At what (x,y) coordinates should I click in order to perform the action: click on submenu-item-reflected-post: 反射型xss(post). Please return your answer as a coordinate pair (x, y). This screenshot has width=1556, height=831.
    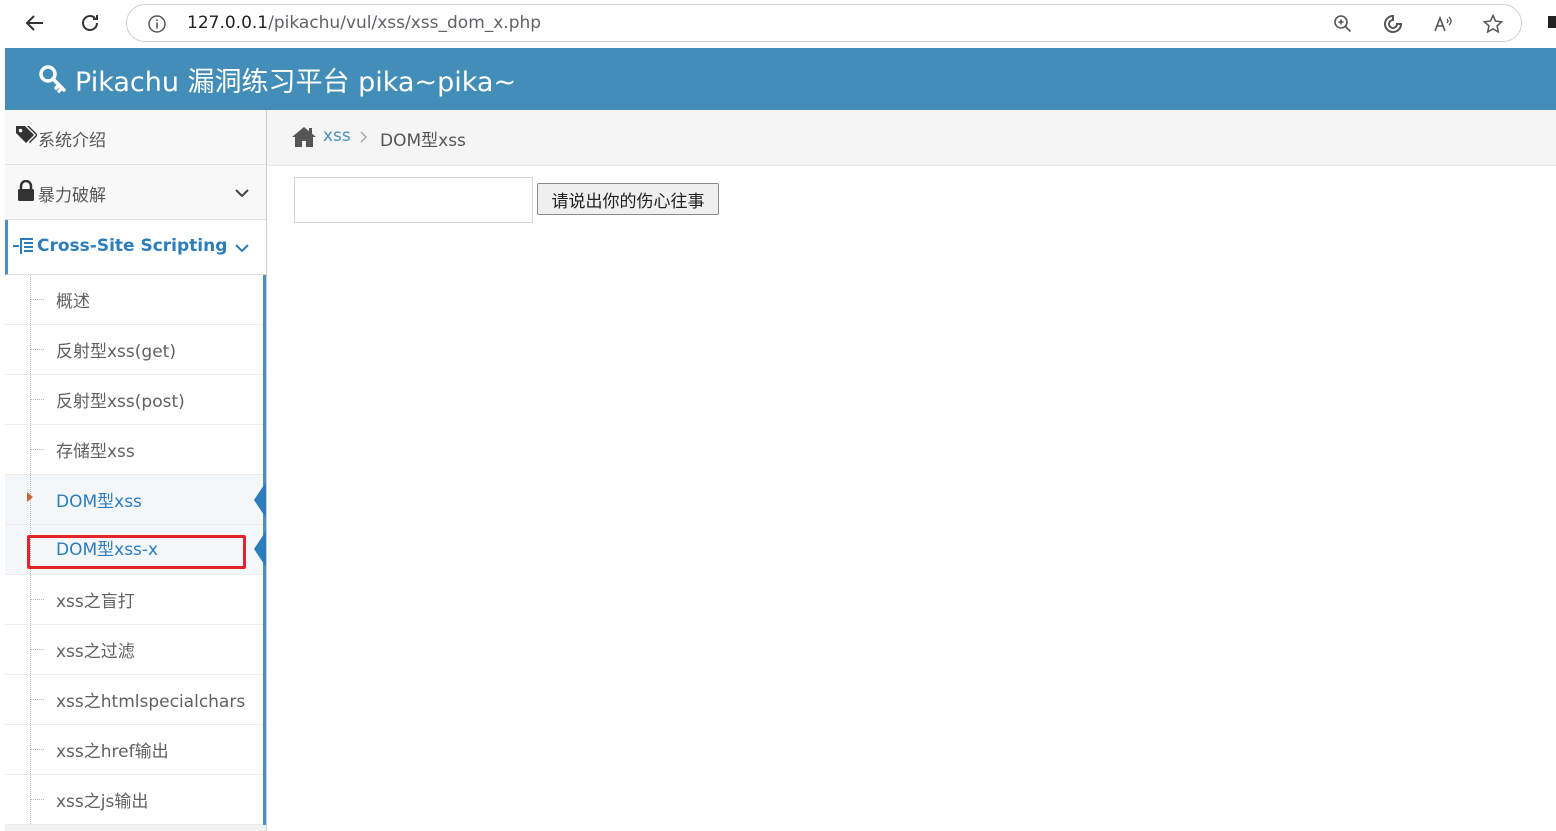
    Looking at the image, I should click on (134, 400).